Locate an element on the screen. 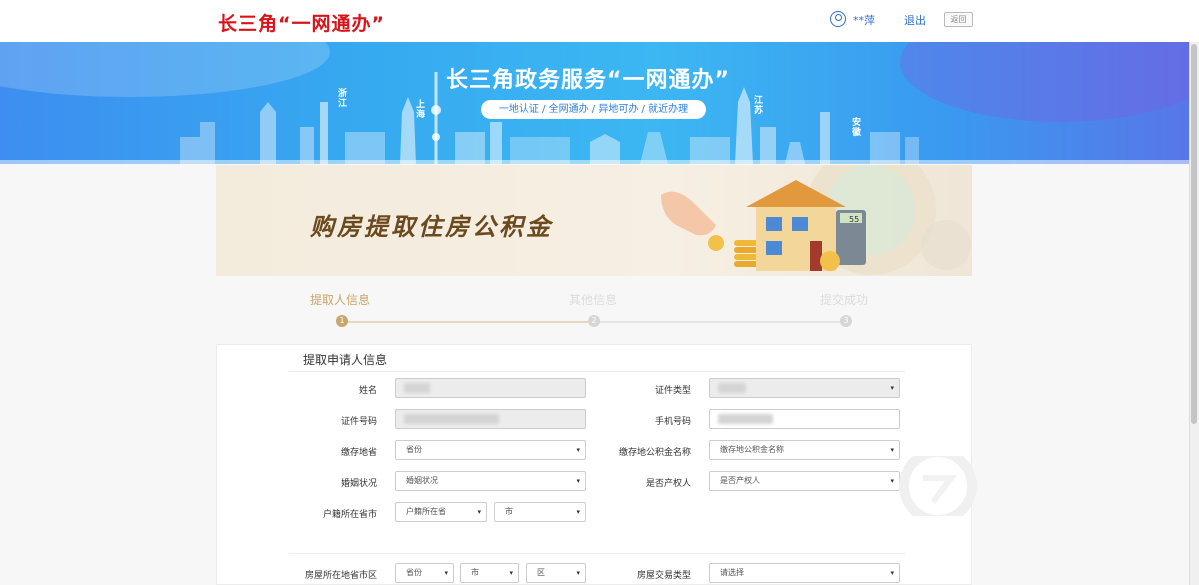  house-district-select: 区 ▾ is located at coordinates (556, 573).